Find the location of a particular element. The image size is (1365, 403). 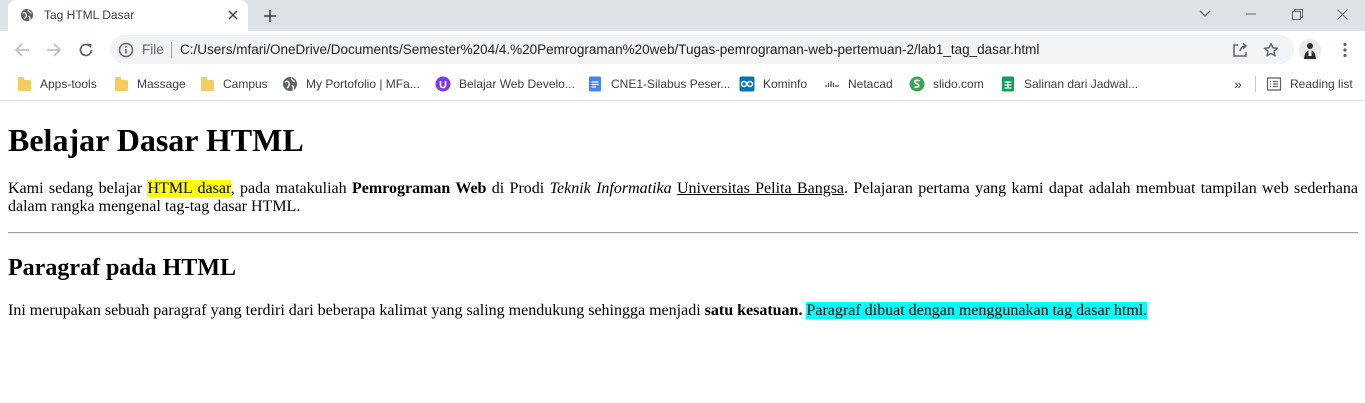

underlined-text: Universitas Pelita Bangsa is located at coordinates (760, 188).